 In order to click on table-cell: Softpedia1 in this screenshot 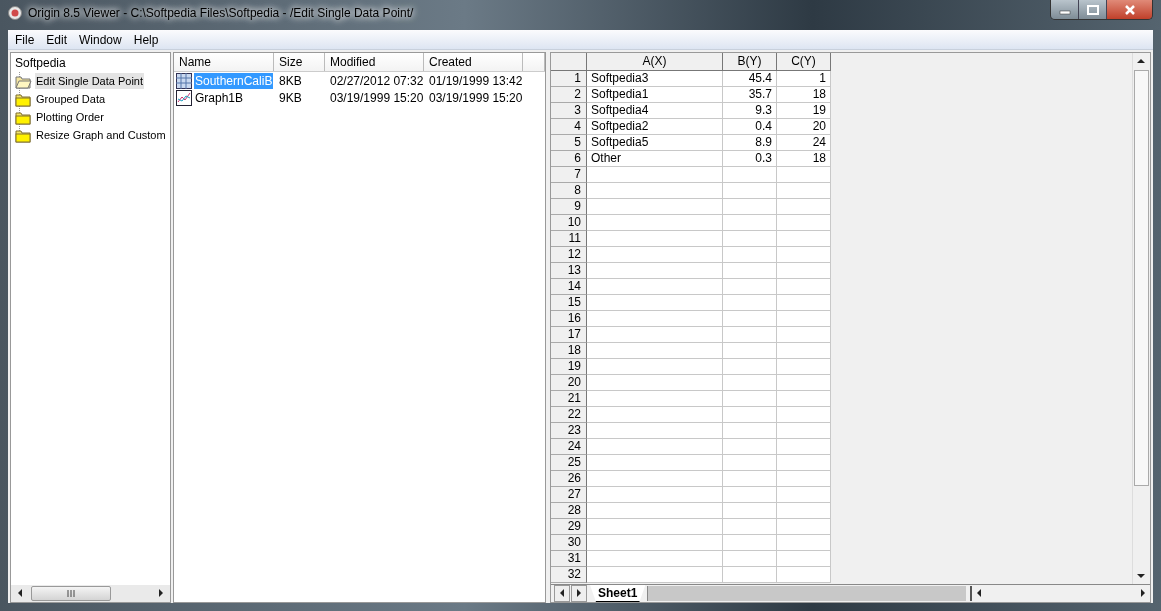, I will do `click(655, 95)`.